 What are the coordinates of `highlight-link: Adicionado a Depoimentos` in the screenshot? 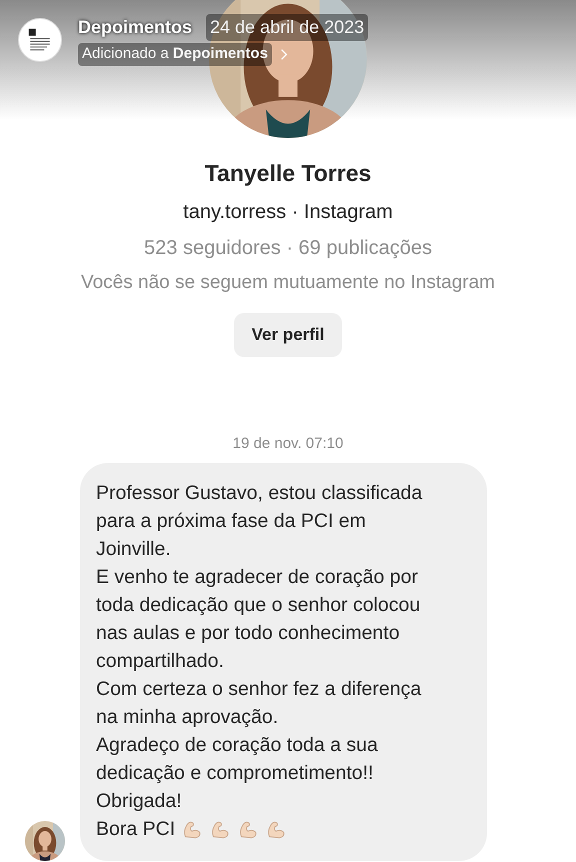 It's located at (175, 54).